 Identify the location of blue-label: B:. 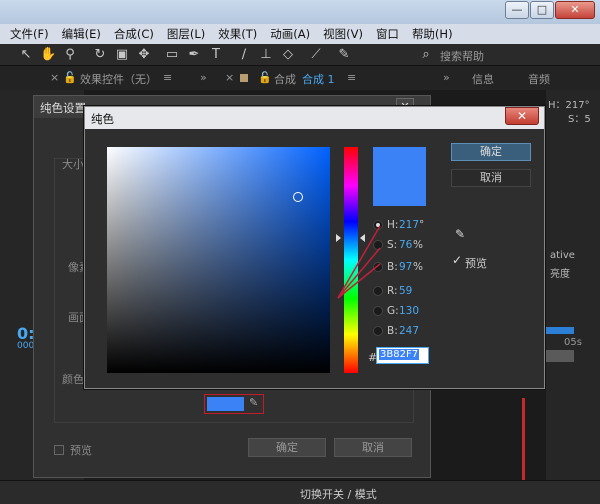
(392, 331).